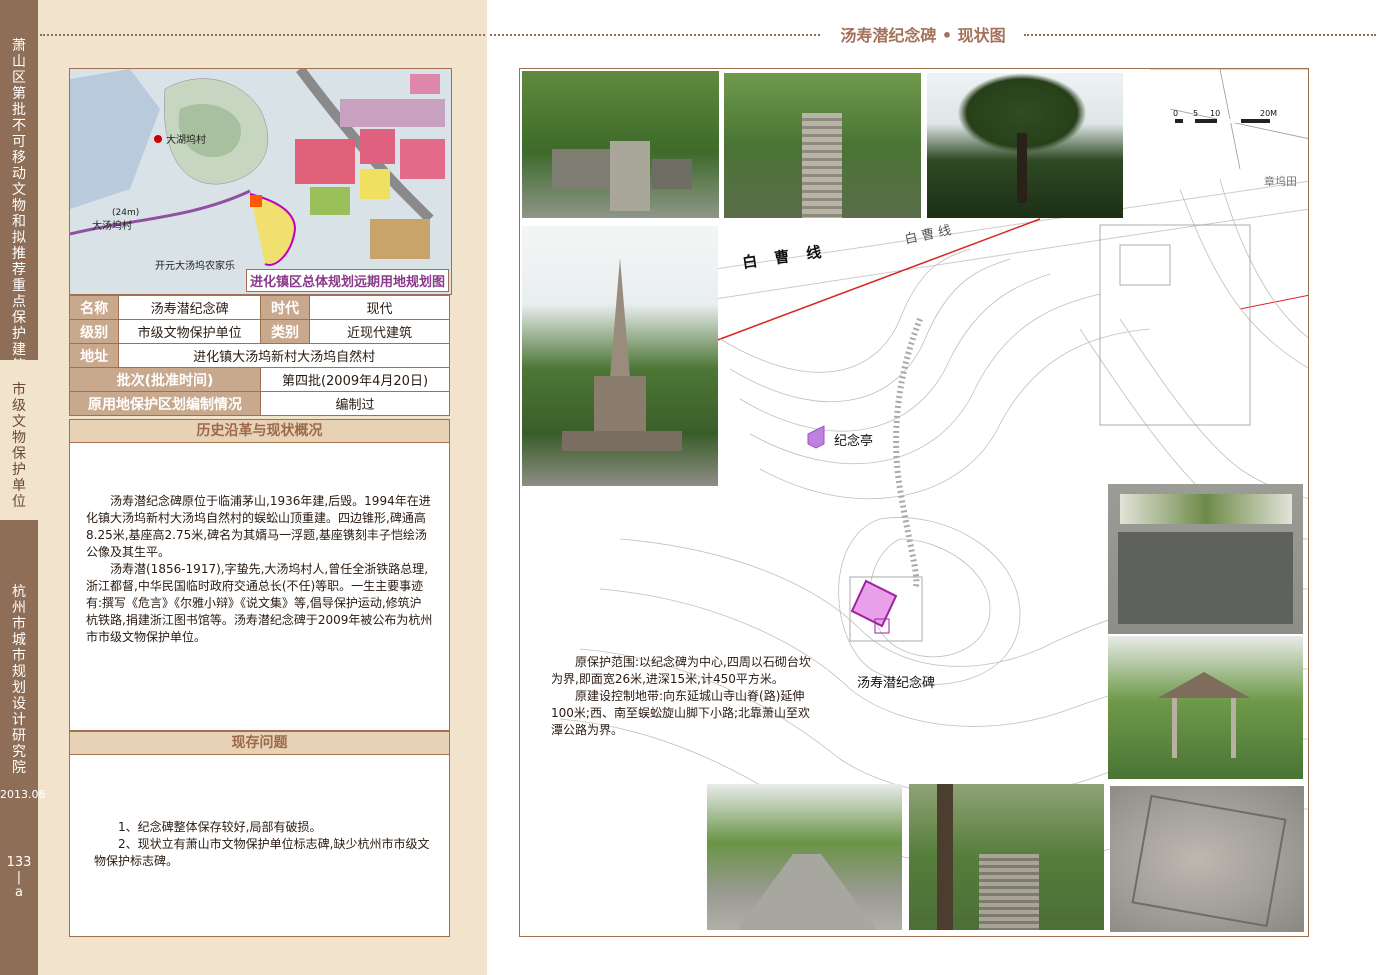 The height and width of the screenshot is (975, 1379). I want to click on photo-steps-stone-tablets, so click(620, 144).